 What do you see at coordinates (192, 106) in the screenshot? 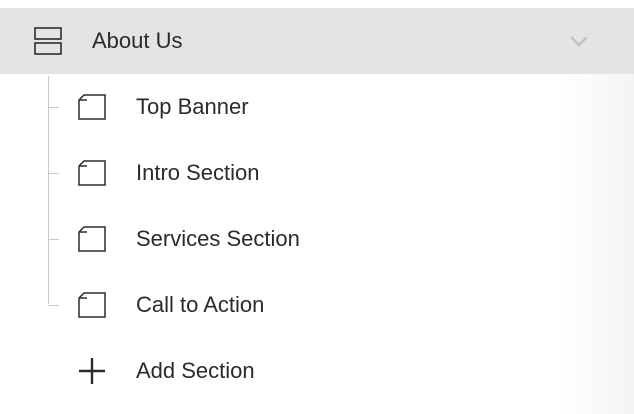
I see `section-label: Top Banner` at bounding box center [192, 106].